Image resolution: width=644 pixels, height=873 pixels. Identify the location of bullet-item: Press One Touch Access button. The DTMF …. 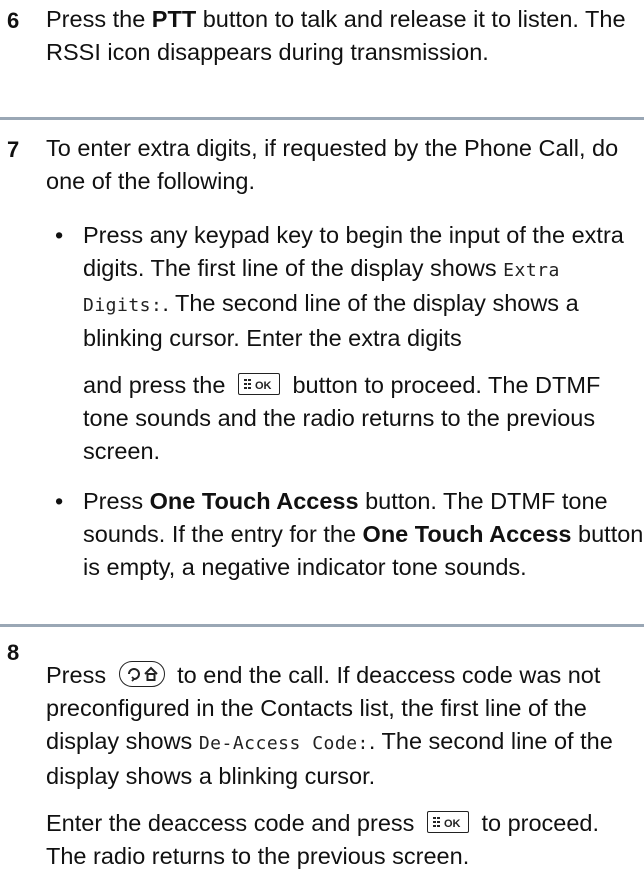
(363, 534).